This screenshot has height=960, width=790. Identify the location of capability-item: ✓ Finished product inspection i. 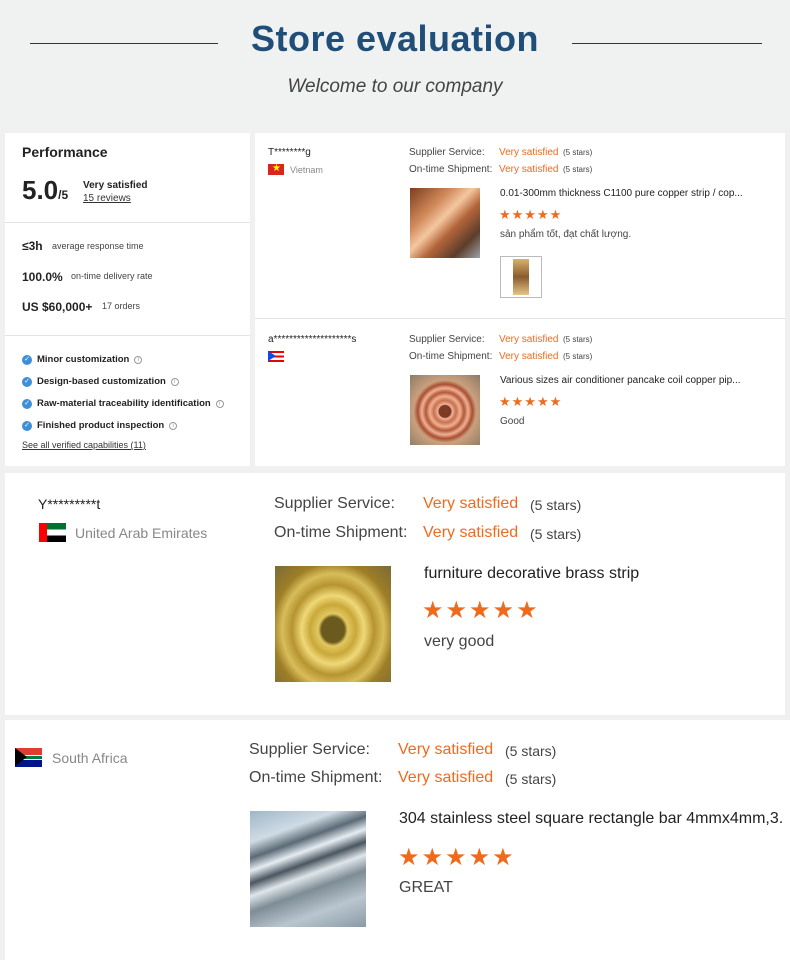
(100, 425).